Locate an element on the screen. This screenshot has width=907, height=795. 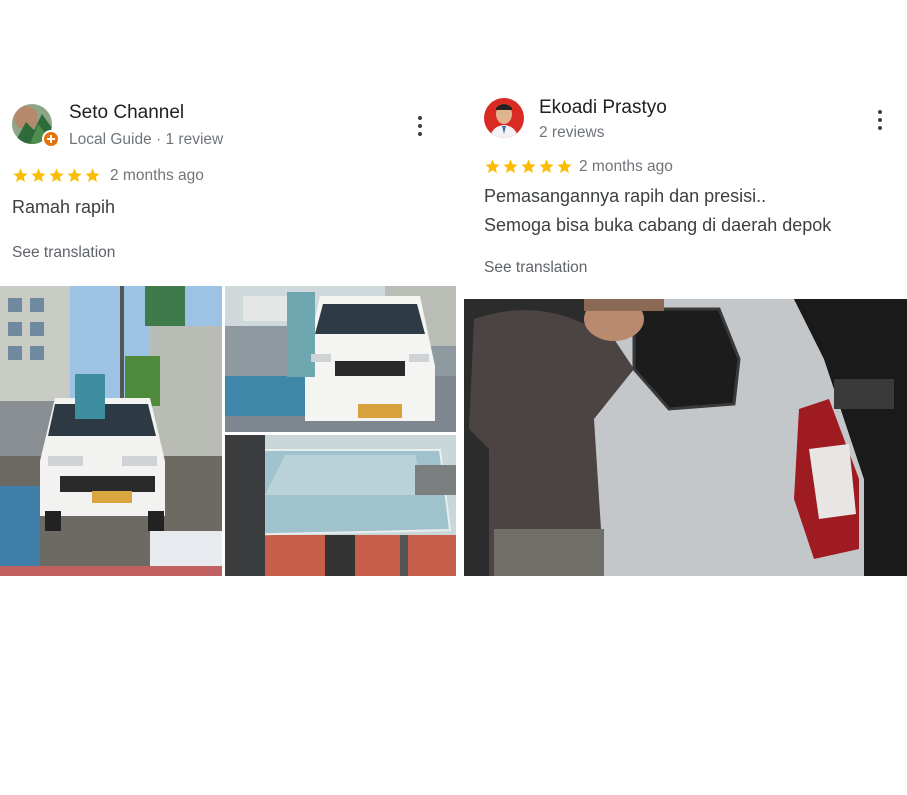
review-text-line: Pemasangannya rapih dan presisi.. is located at coordinates (625, 196).